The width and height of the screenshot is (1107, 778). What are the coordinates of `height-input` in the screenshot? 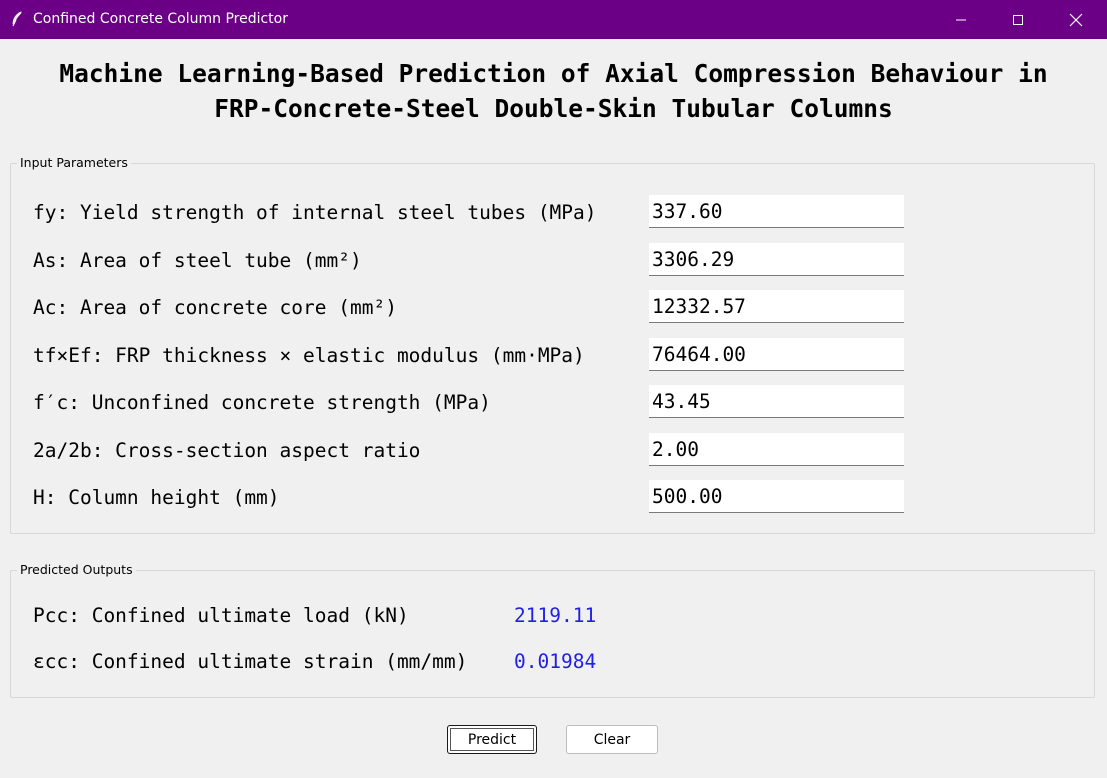 It's located at (776, 496).